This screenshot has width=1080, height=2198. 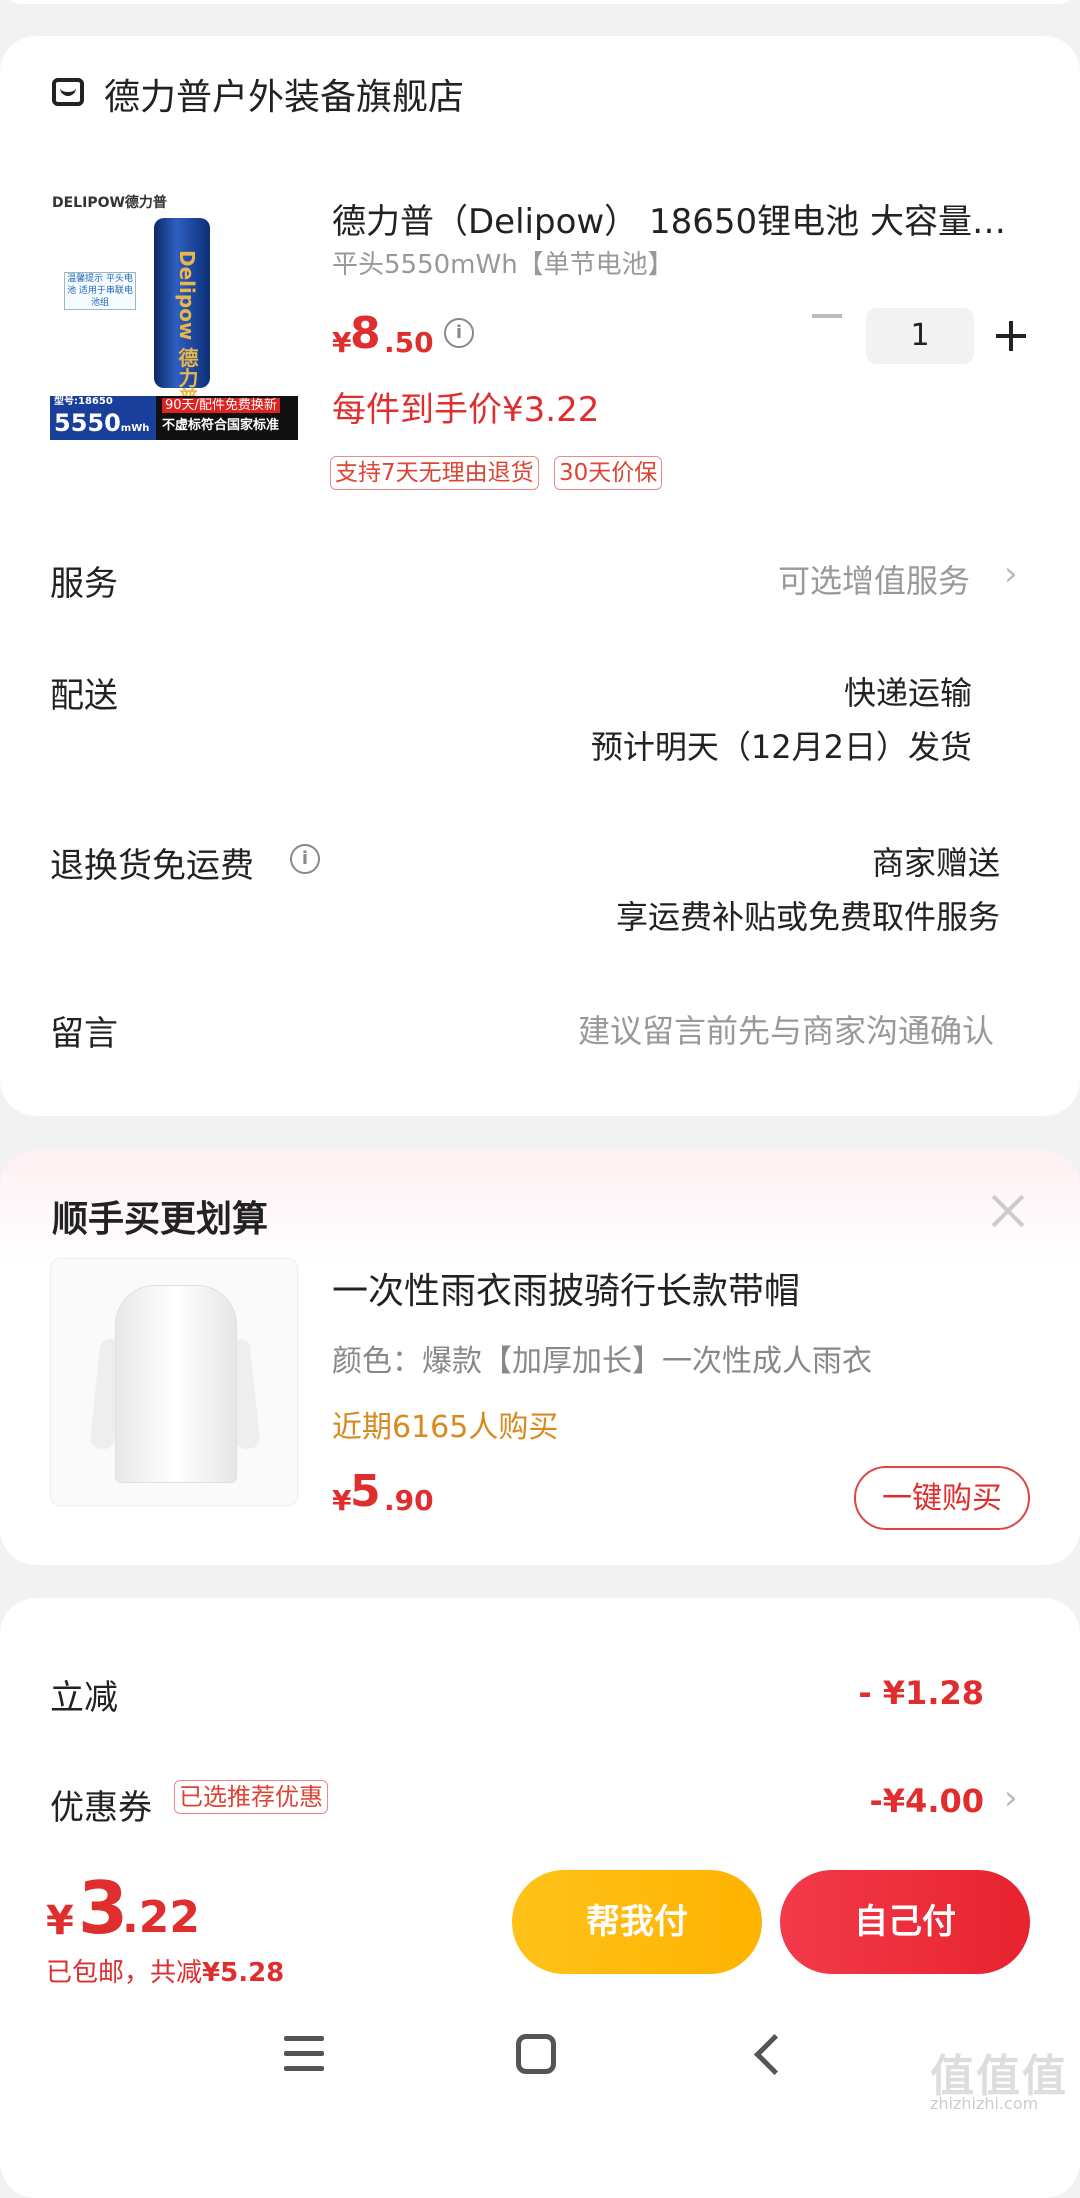 I want to click on coupon-label: 优惠券, so click(x=101, y=1808).